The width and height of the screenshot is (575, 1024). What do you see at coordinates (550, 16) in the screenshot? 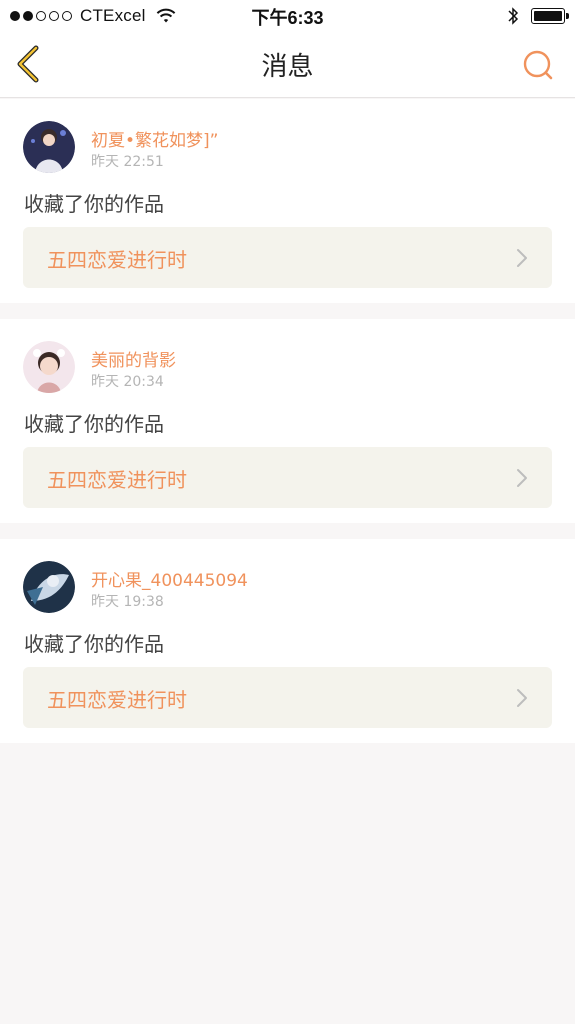
I see `battery-icon` at bounding box center [550, 16].